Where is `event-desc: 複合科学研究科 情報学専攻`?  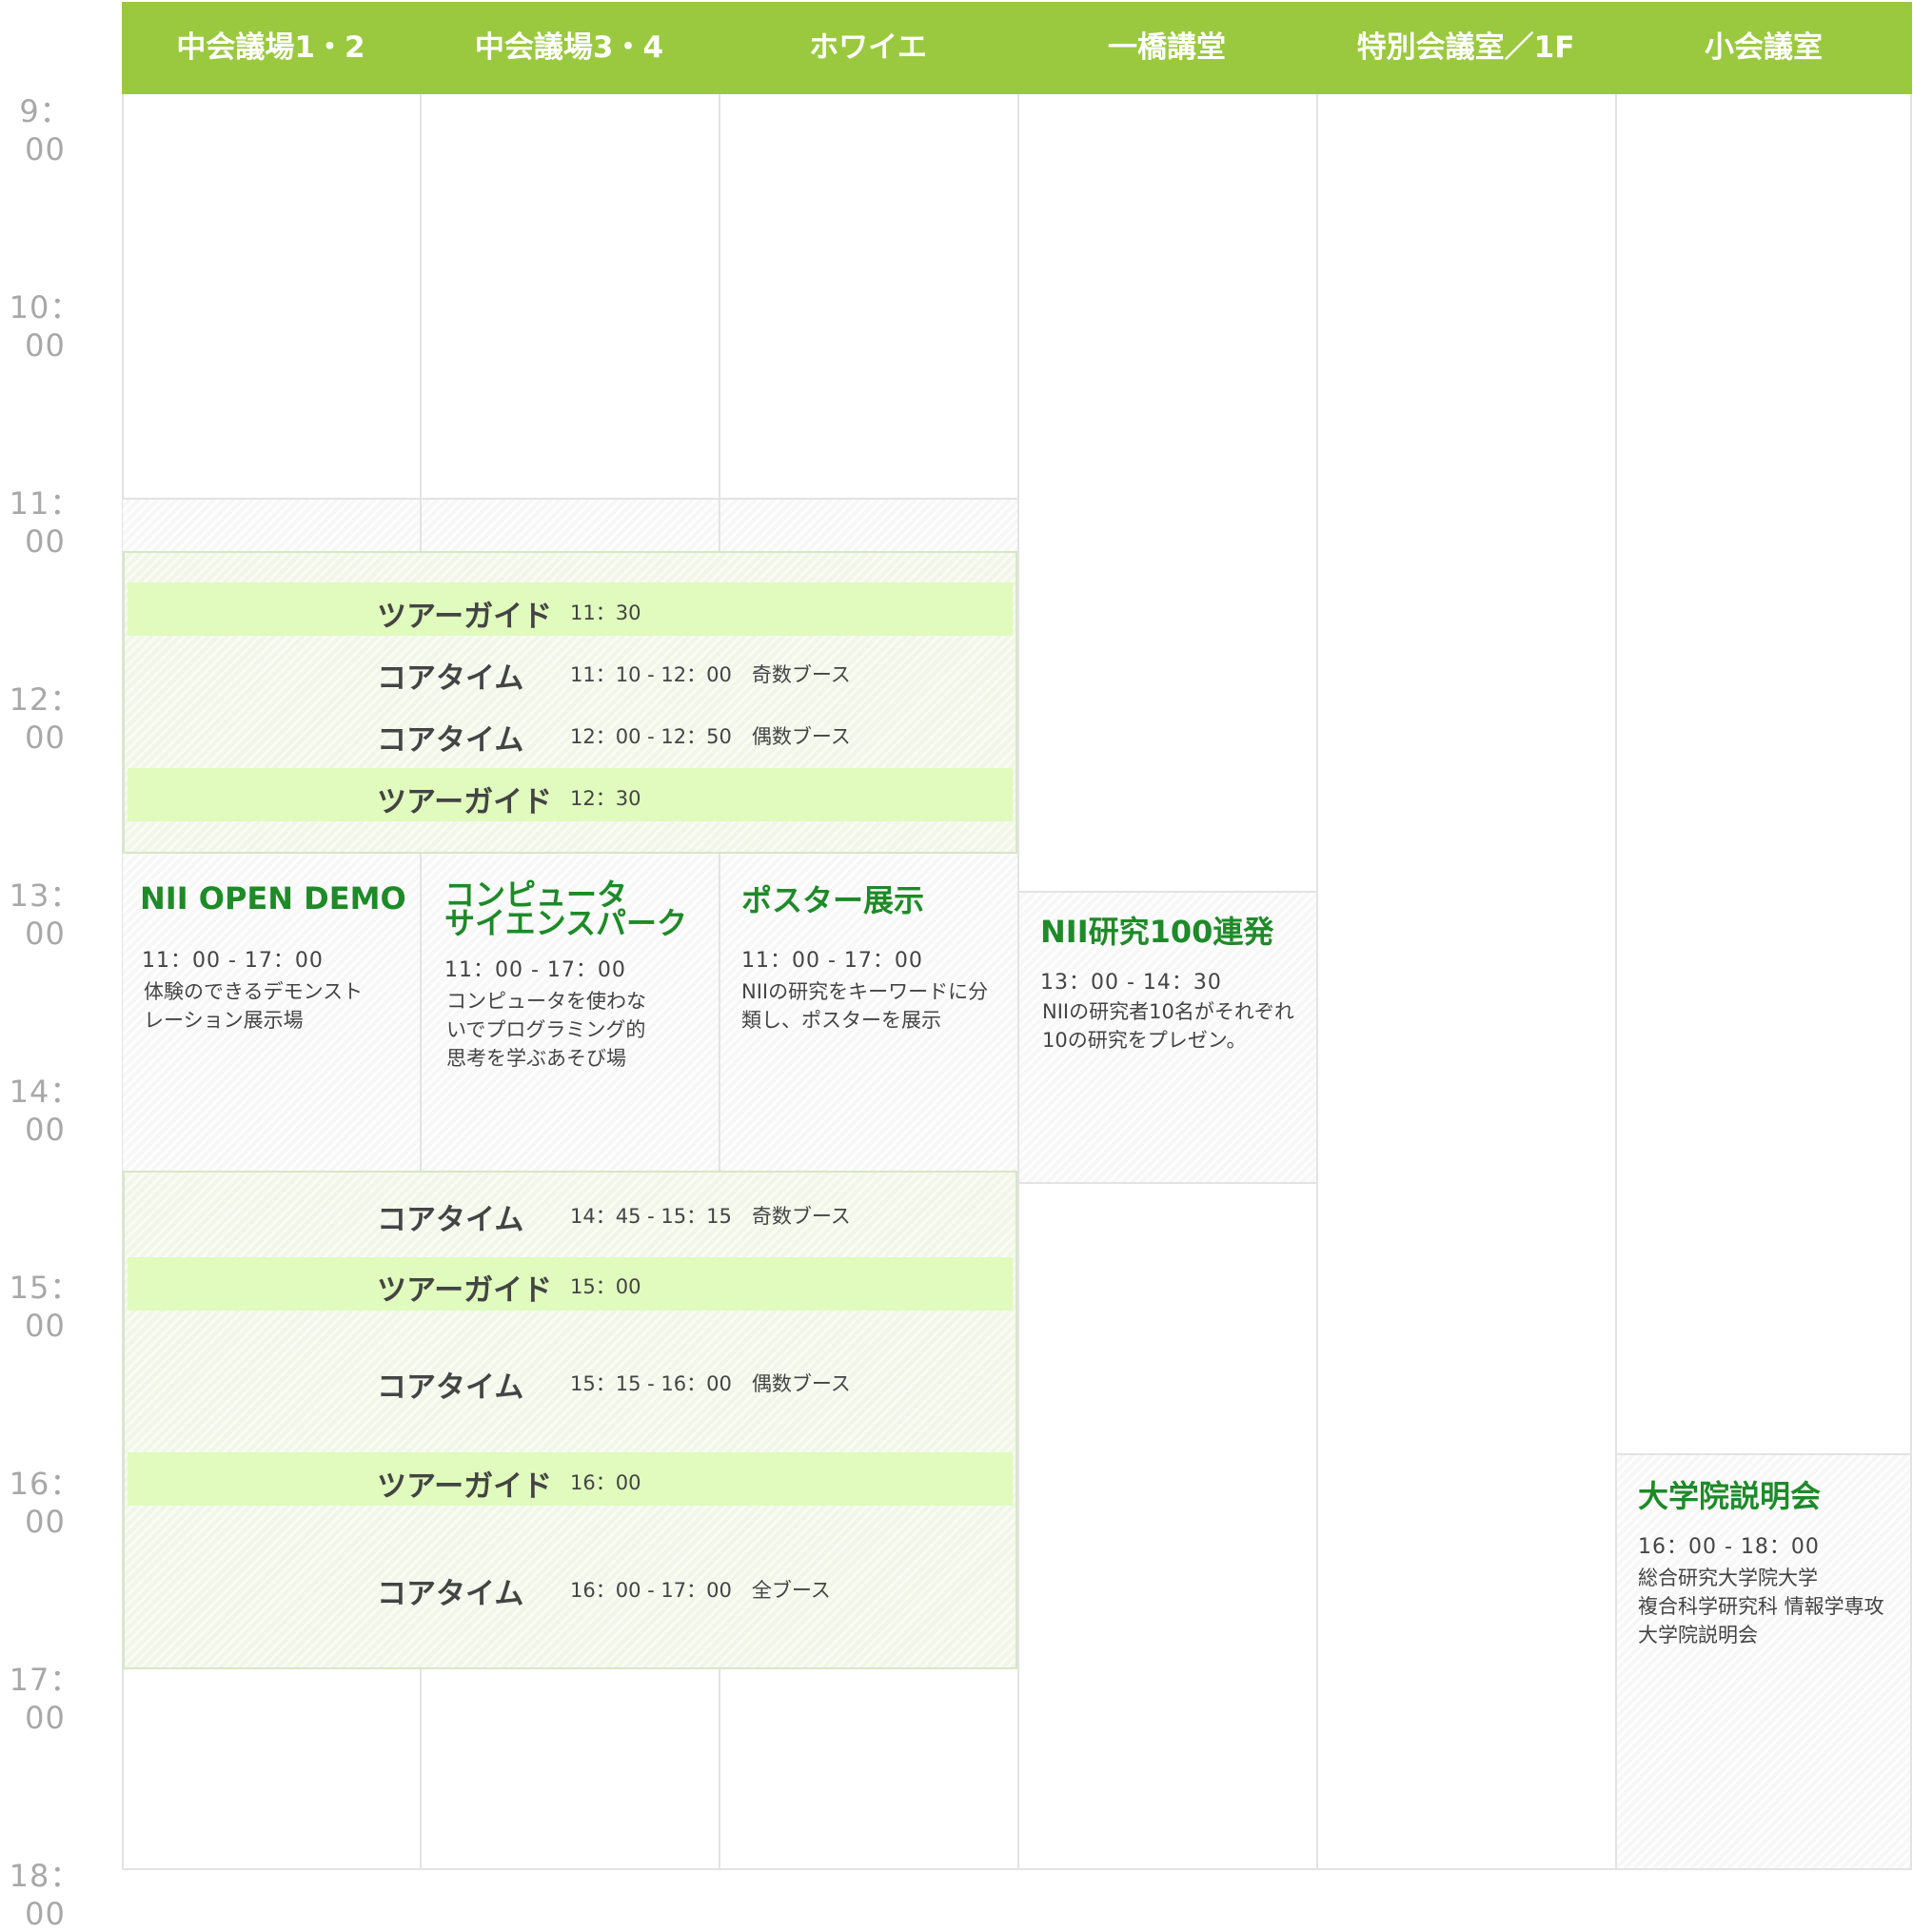
event-desc: 複合科学研究科 情報学専攻 is located at coordinates (1761, 1606).